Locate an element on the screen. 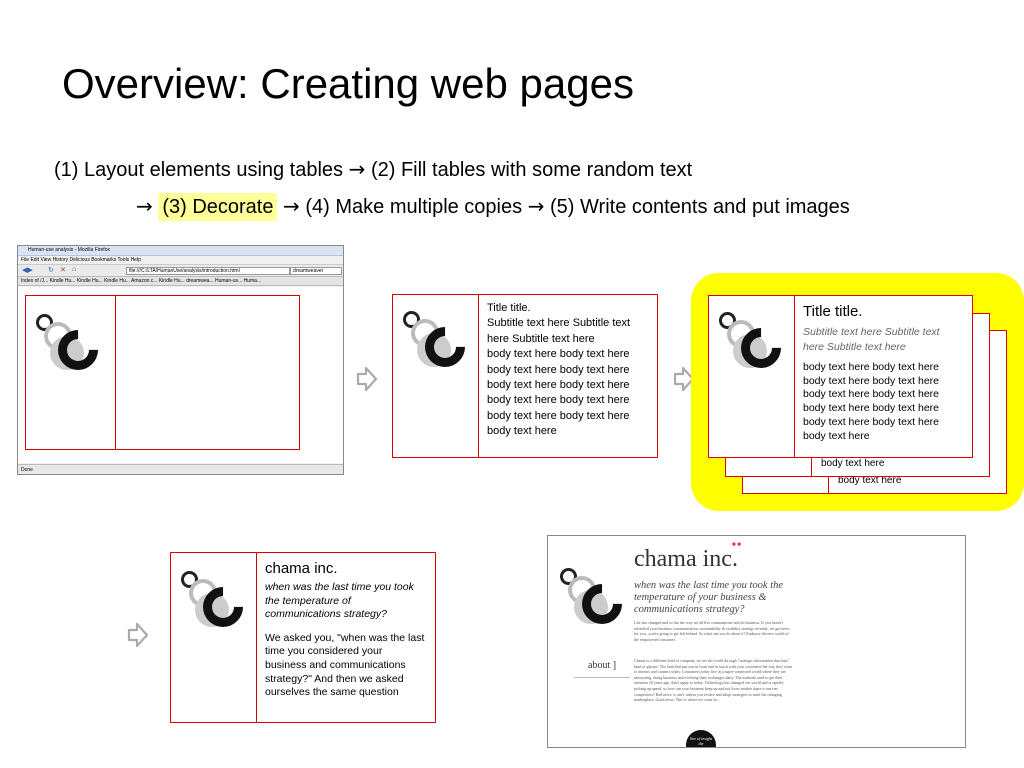 The height and width of the screenshot is (768, 1024). content-cell is located at coordinates (207, 372).